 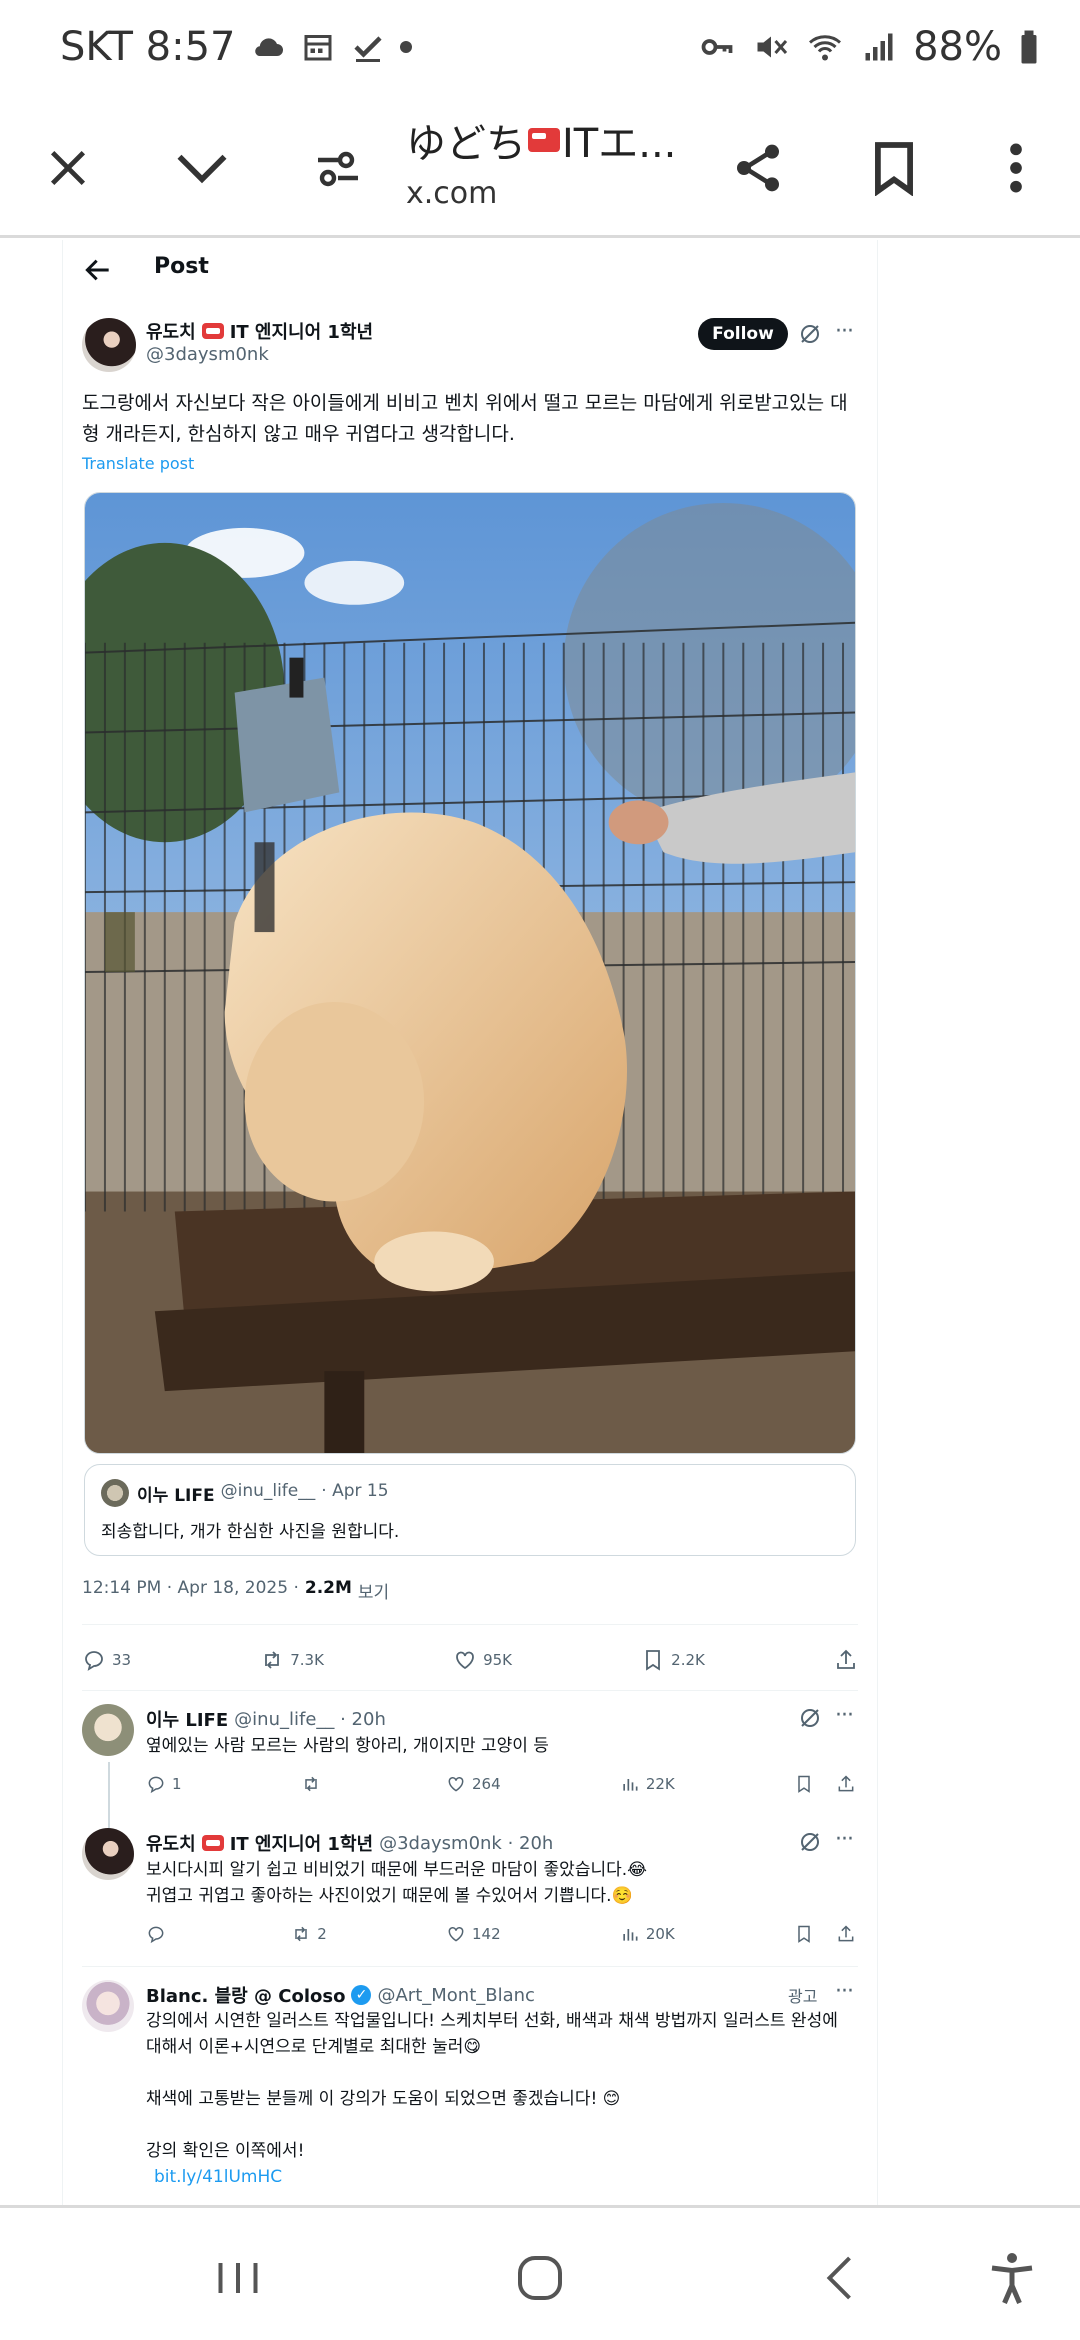 I want to click on author-name: 유도치, so click(x=171, y=331).